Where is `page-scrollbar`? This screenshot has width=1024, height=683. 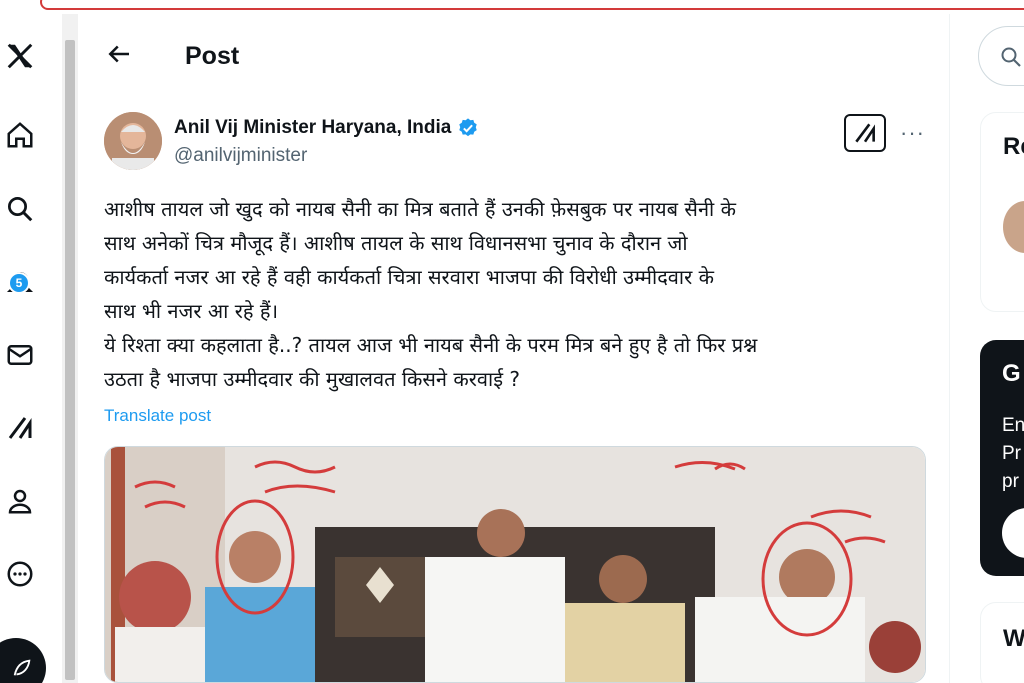 page-scrollbar is located at coordinates (70, 348).